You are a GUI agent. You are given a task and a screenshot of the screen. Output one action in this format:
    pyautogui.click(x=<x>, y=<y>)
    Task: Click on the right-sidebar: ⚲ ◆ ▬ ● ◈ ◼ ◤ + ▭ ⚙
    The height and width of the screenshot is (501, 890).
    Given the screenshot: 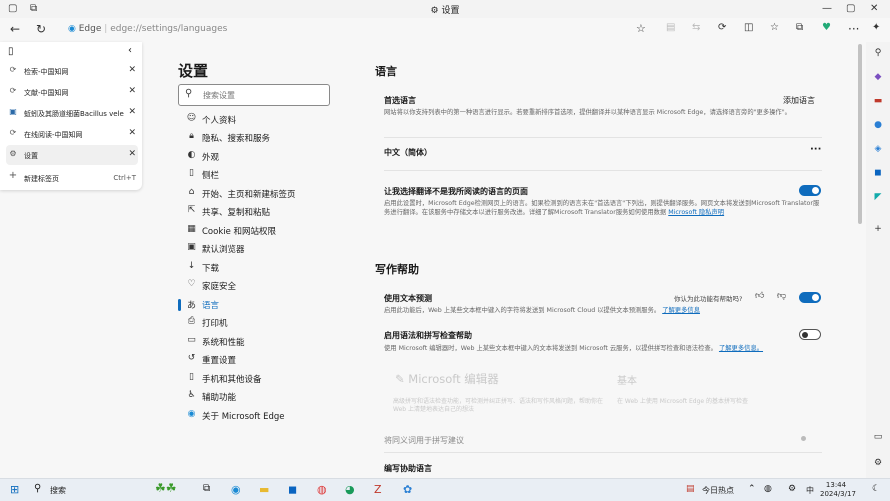 What is the action you would take?
    pyautogui.click(x=878, y=262)
    